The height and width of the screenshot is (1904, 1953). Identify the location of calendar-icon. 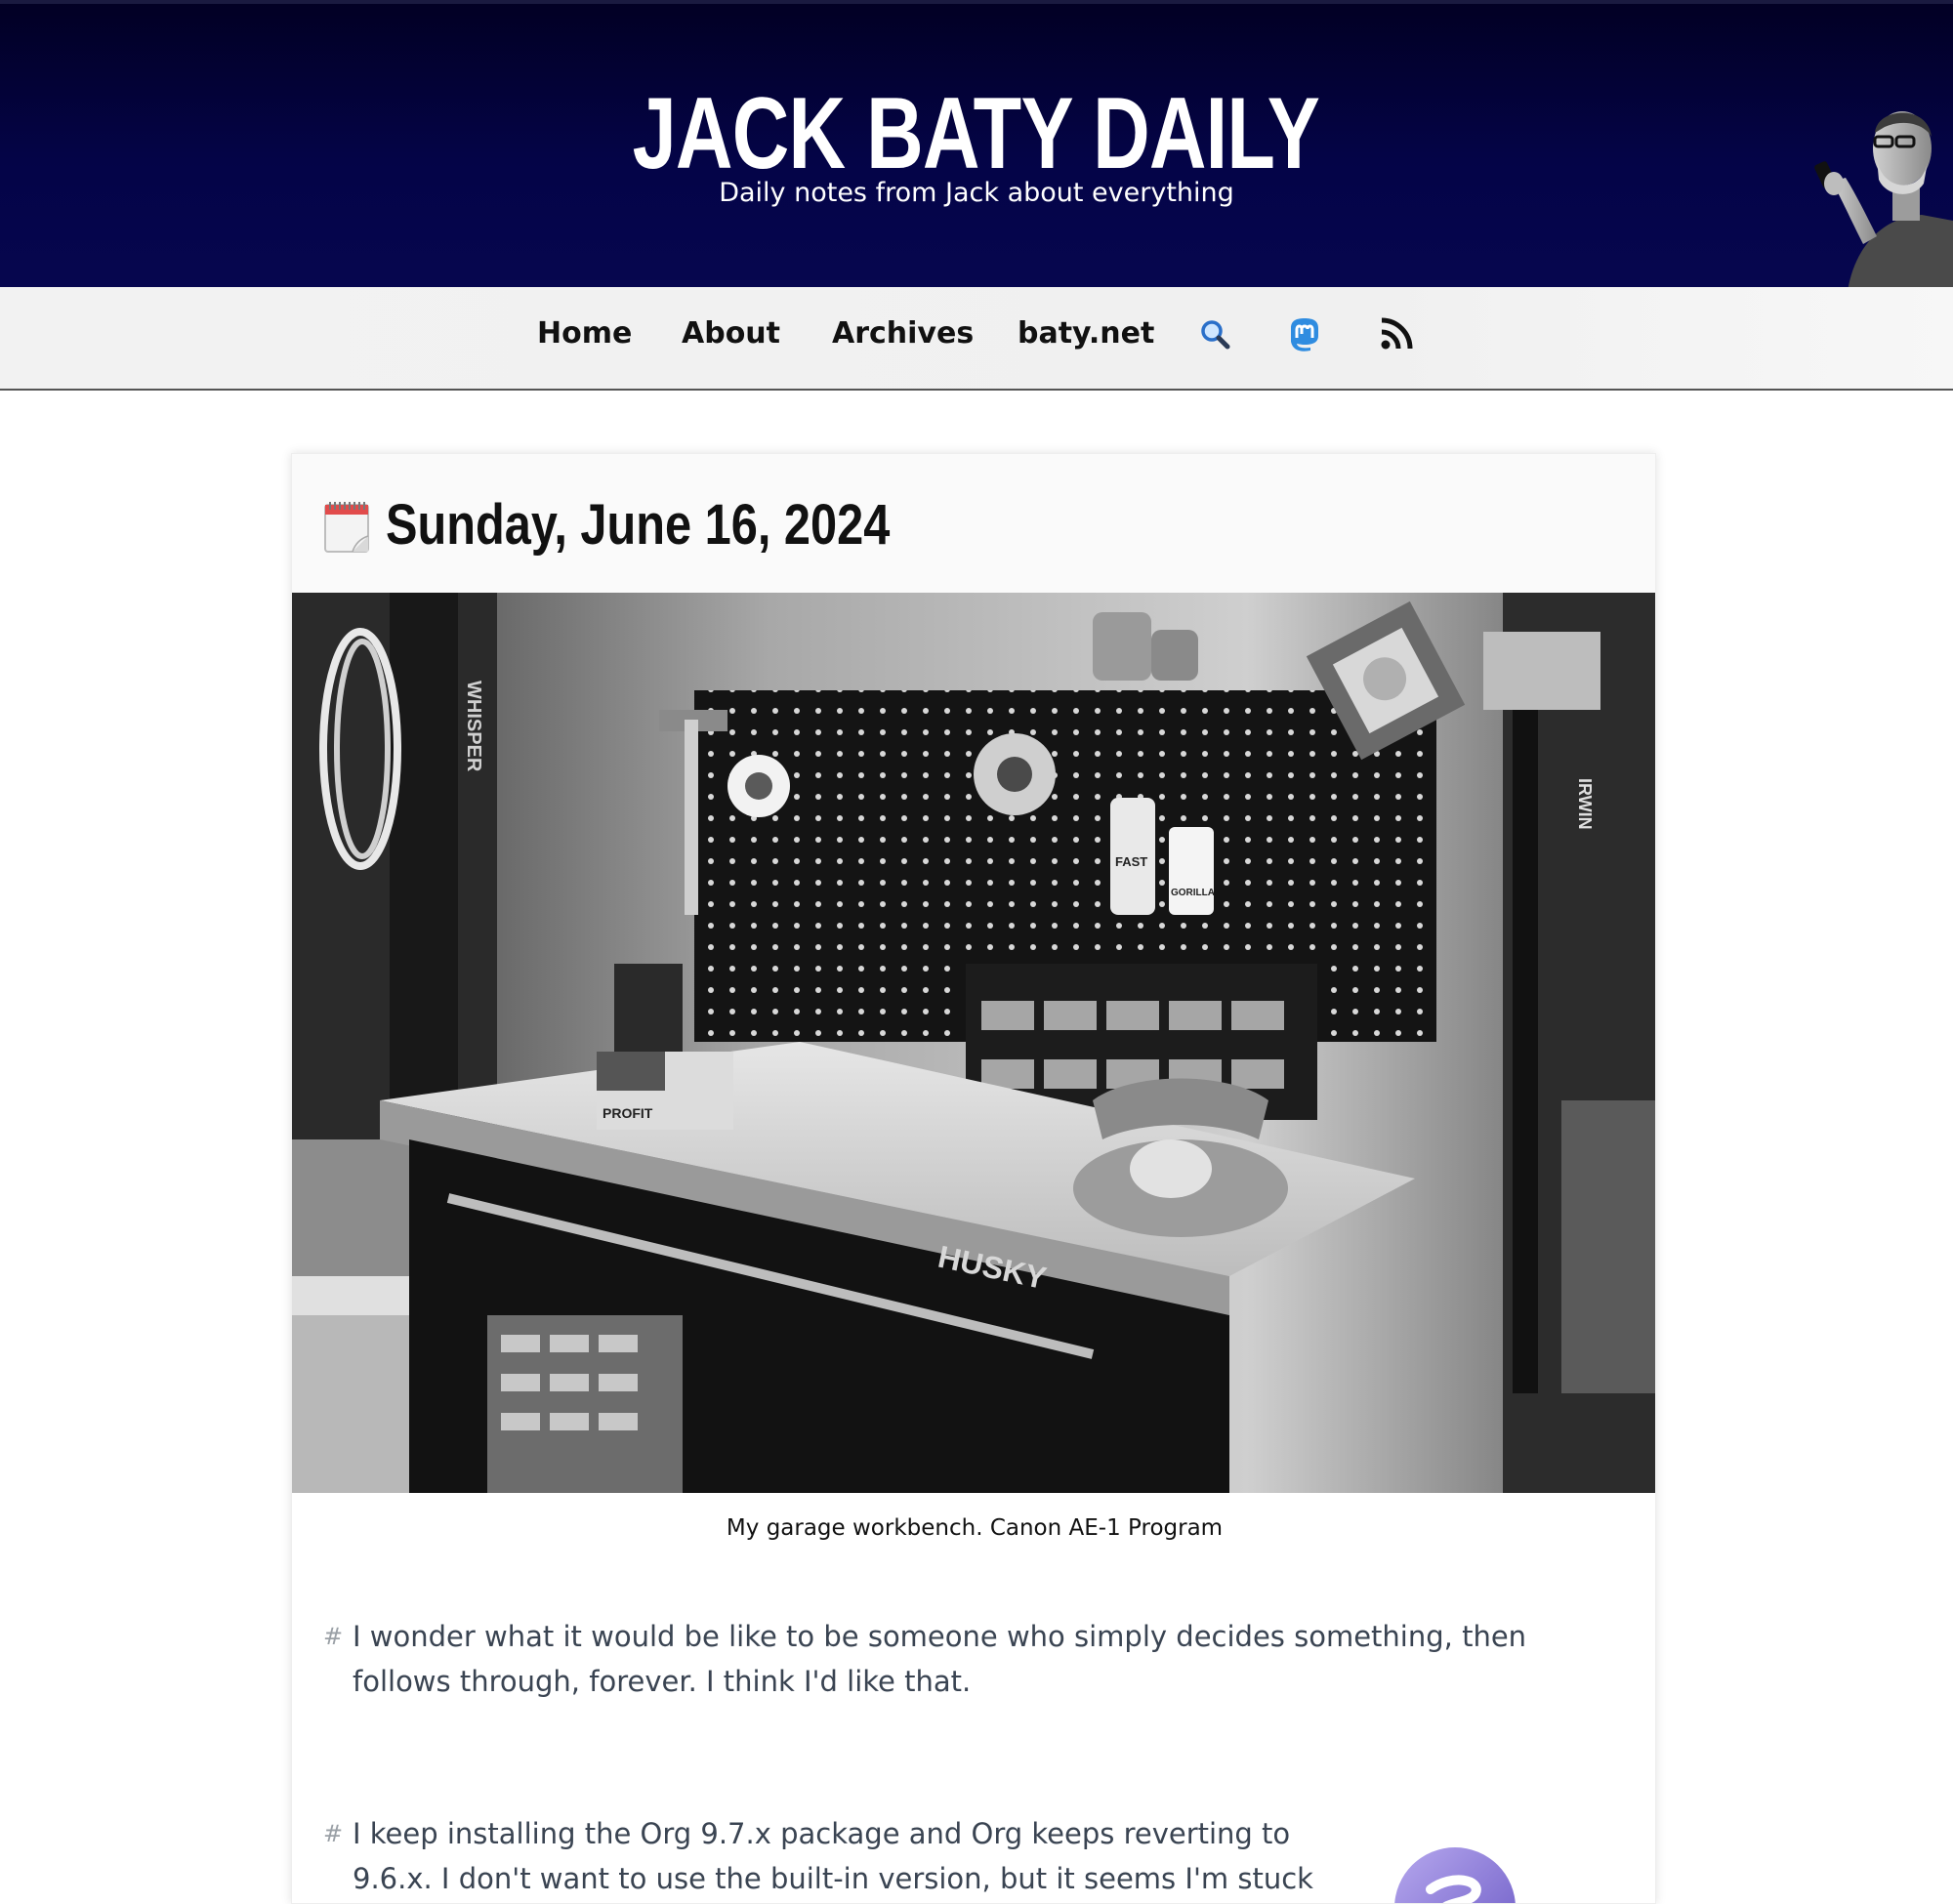
(346, 527).